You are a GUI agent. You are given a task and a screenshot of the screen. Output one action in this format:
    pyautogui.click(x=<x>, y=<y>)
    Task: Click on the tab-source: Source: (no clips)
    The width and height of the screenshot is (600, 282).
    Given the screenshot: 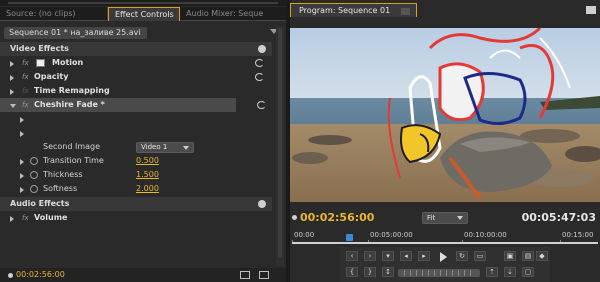 What is the action you would take?
    pyautogui.click(x=54, y=14)
    